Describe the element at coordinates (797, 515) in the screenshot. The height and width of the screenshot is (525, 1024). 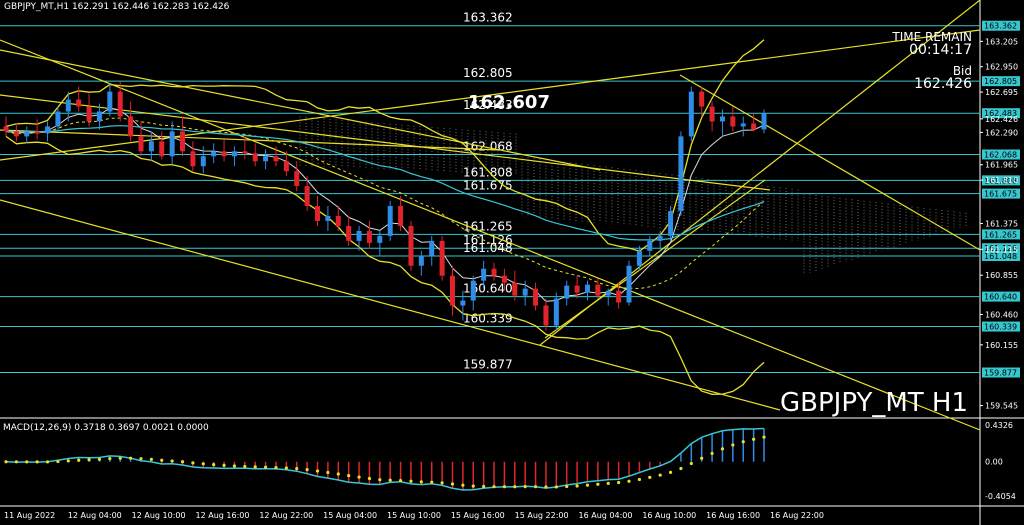
I see `time-tick-label: 16 Aug 22:00` at that location.